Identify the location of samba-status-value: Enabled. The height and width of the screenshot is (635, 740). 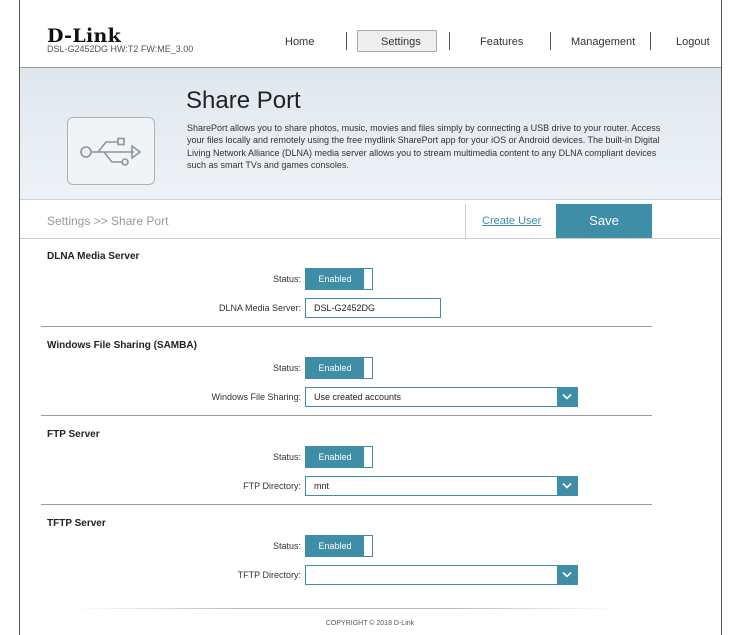
(335, 368).